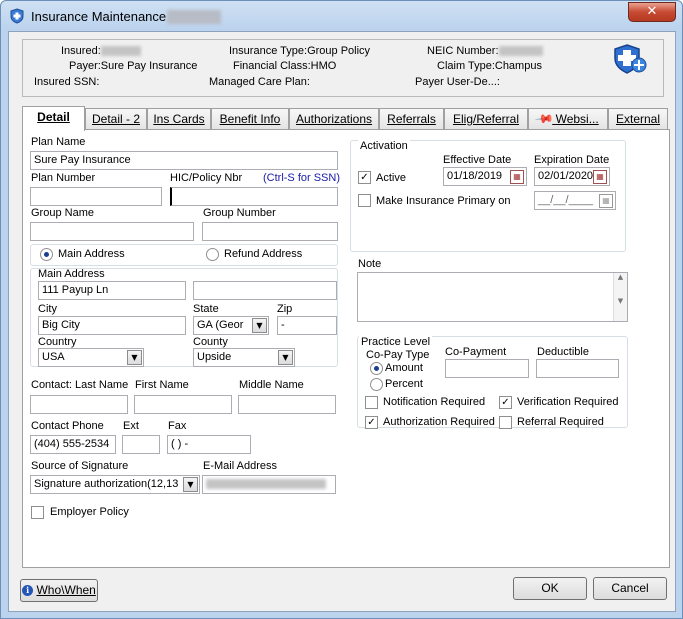  I want to click on county-label: County, so click(210, 342).